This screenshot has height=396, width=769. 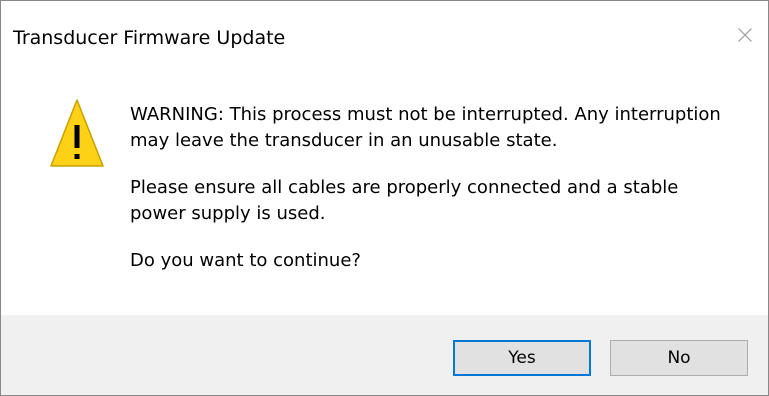 I want to click on no-button: No, so click(x=679, y=358).